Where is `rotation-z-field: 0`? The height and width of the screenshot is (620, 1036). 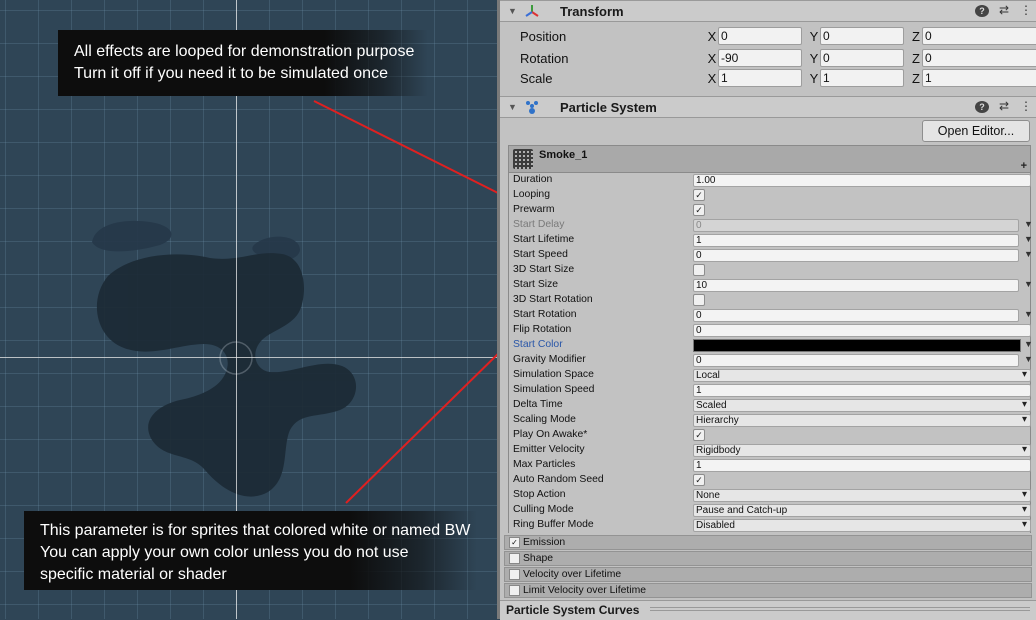
rotation-z-field: 0 is located at coordinates (979, 58).